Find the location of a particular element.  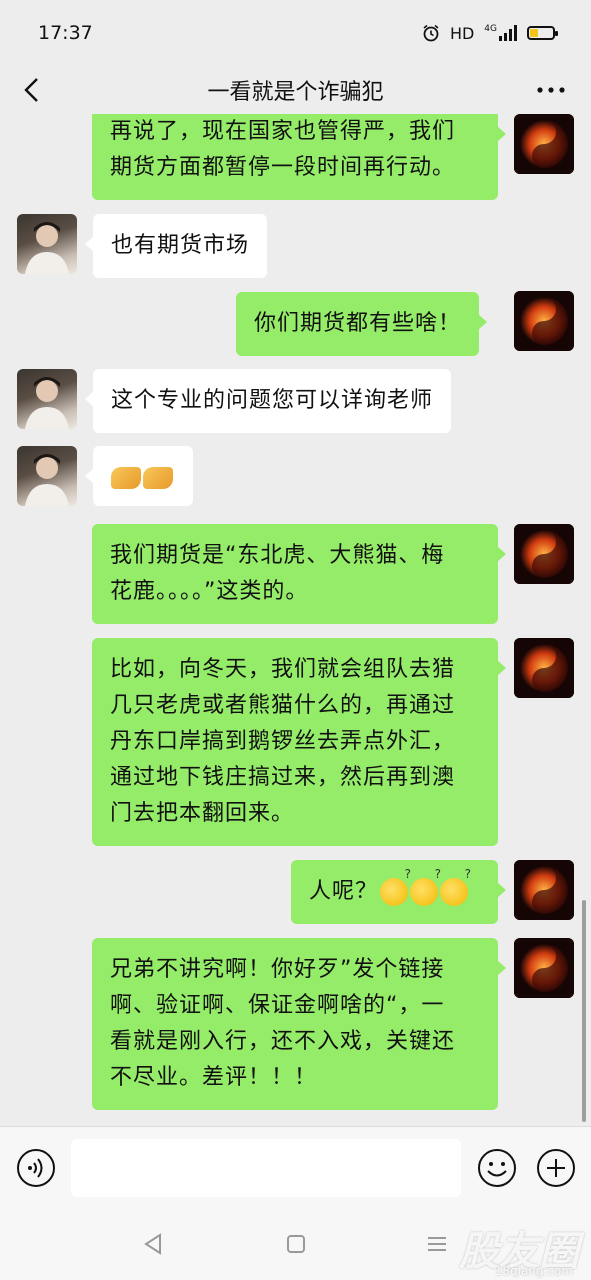

hd-label: HD is located at coordinates (462, 33).